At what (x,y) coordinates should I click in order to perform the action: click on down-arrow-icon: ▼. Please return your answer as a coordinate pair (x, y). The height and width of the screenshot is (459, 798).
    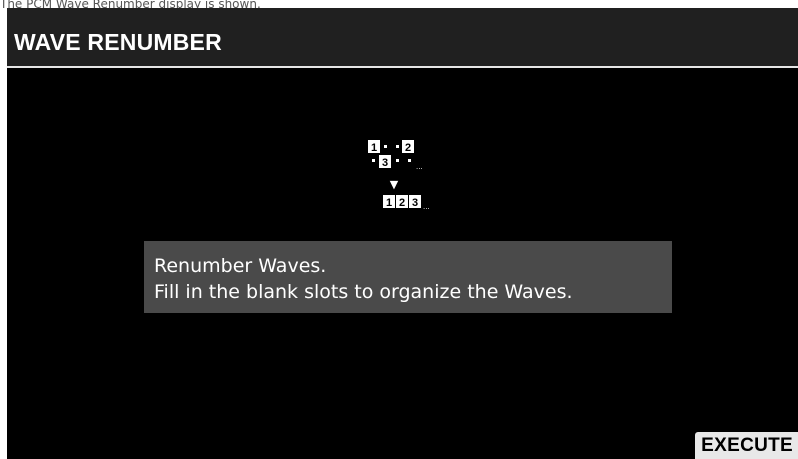
    Looking at the image, I should click on (394, 184).